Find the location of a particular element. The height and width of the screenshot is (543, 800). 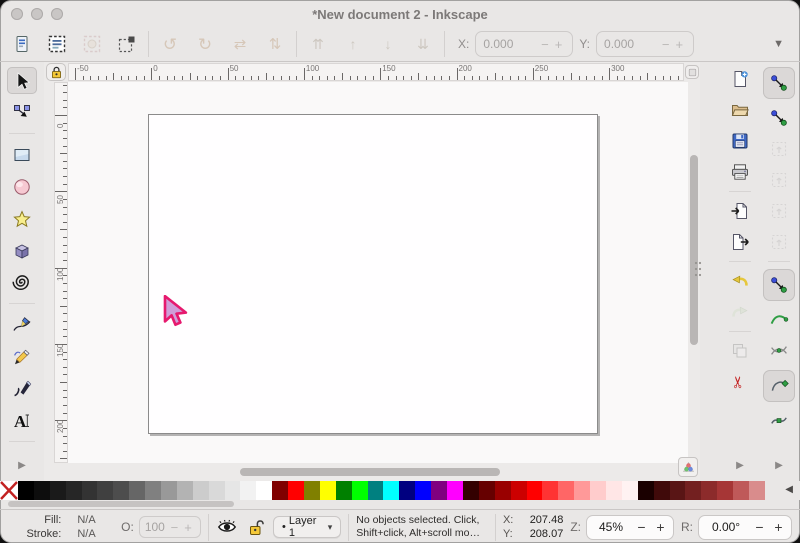

export-image-button is located at coordinates (740, 242).